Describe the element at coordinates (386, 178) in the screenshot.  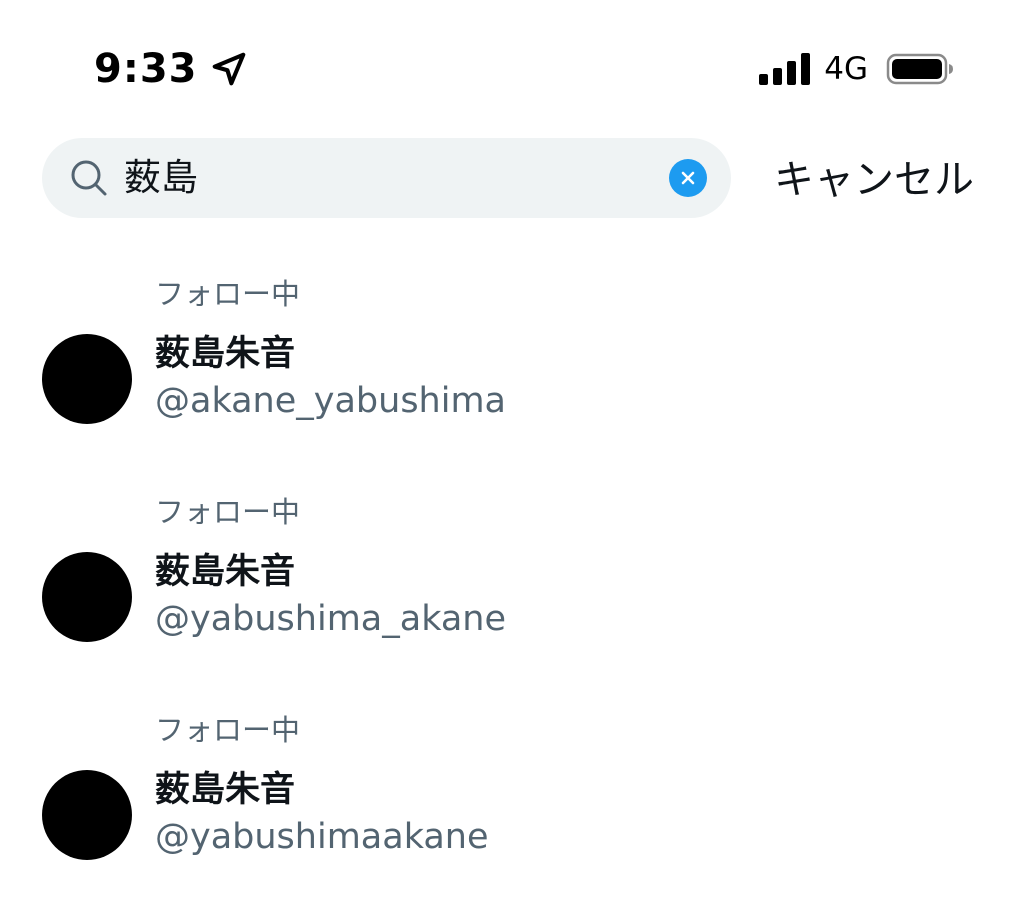
I see `search-field: 薮島` at that location.